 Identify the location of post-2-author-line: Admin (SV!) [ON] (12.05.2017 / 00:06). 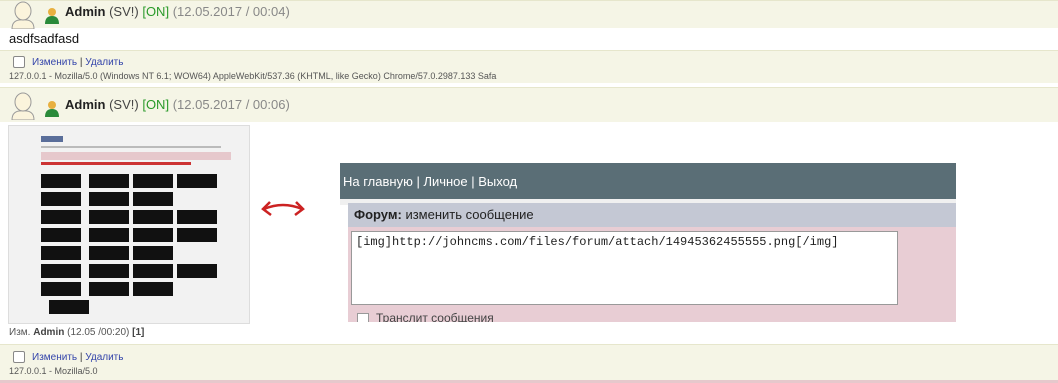
(177, 104).